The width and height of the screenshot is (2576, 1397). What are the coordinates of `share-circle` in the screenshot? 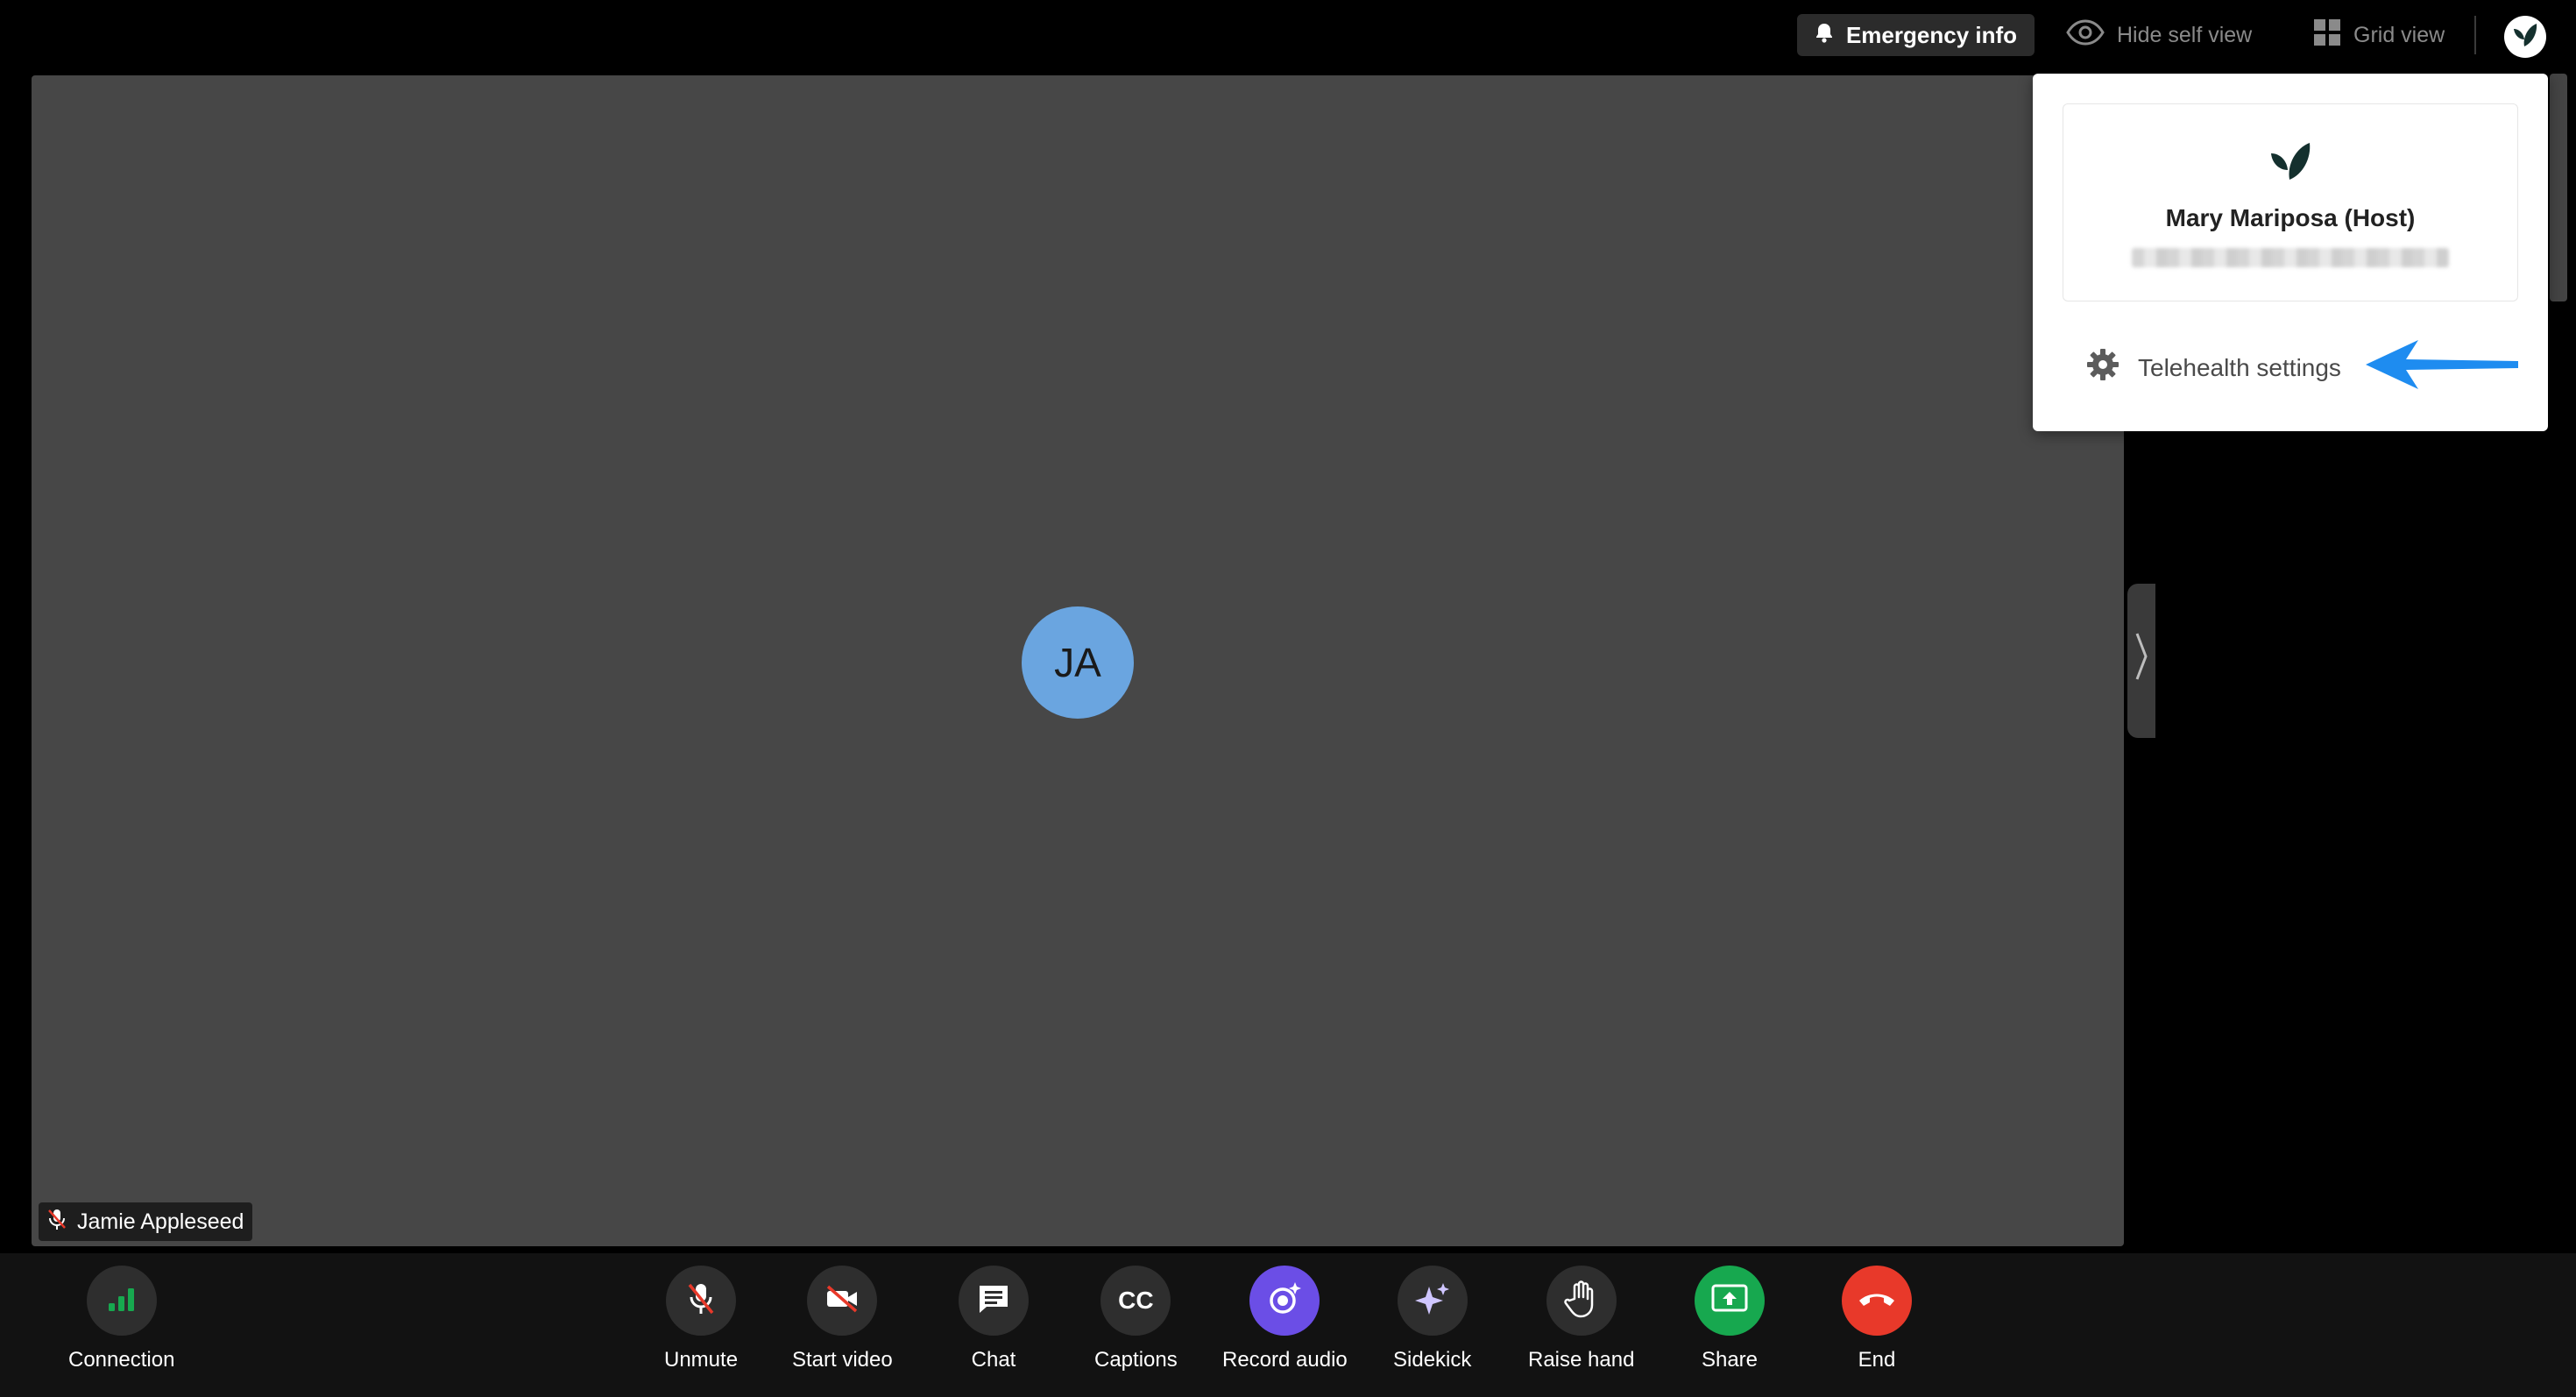 It's located at (1730, 1301).